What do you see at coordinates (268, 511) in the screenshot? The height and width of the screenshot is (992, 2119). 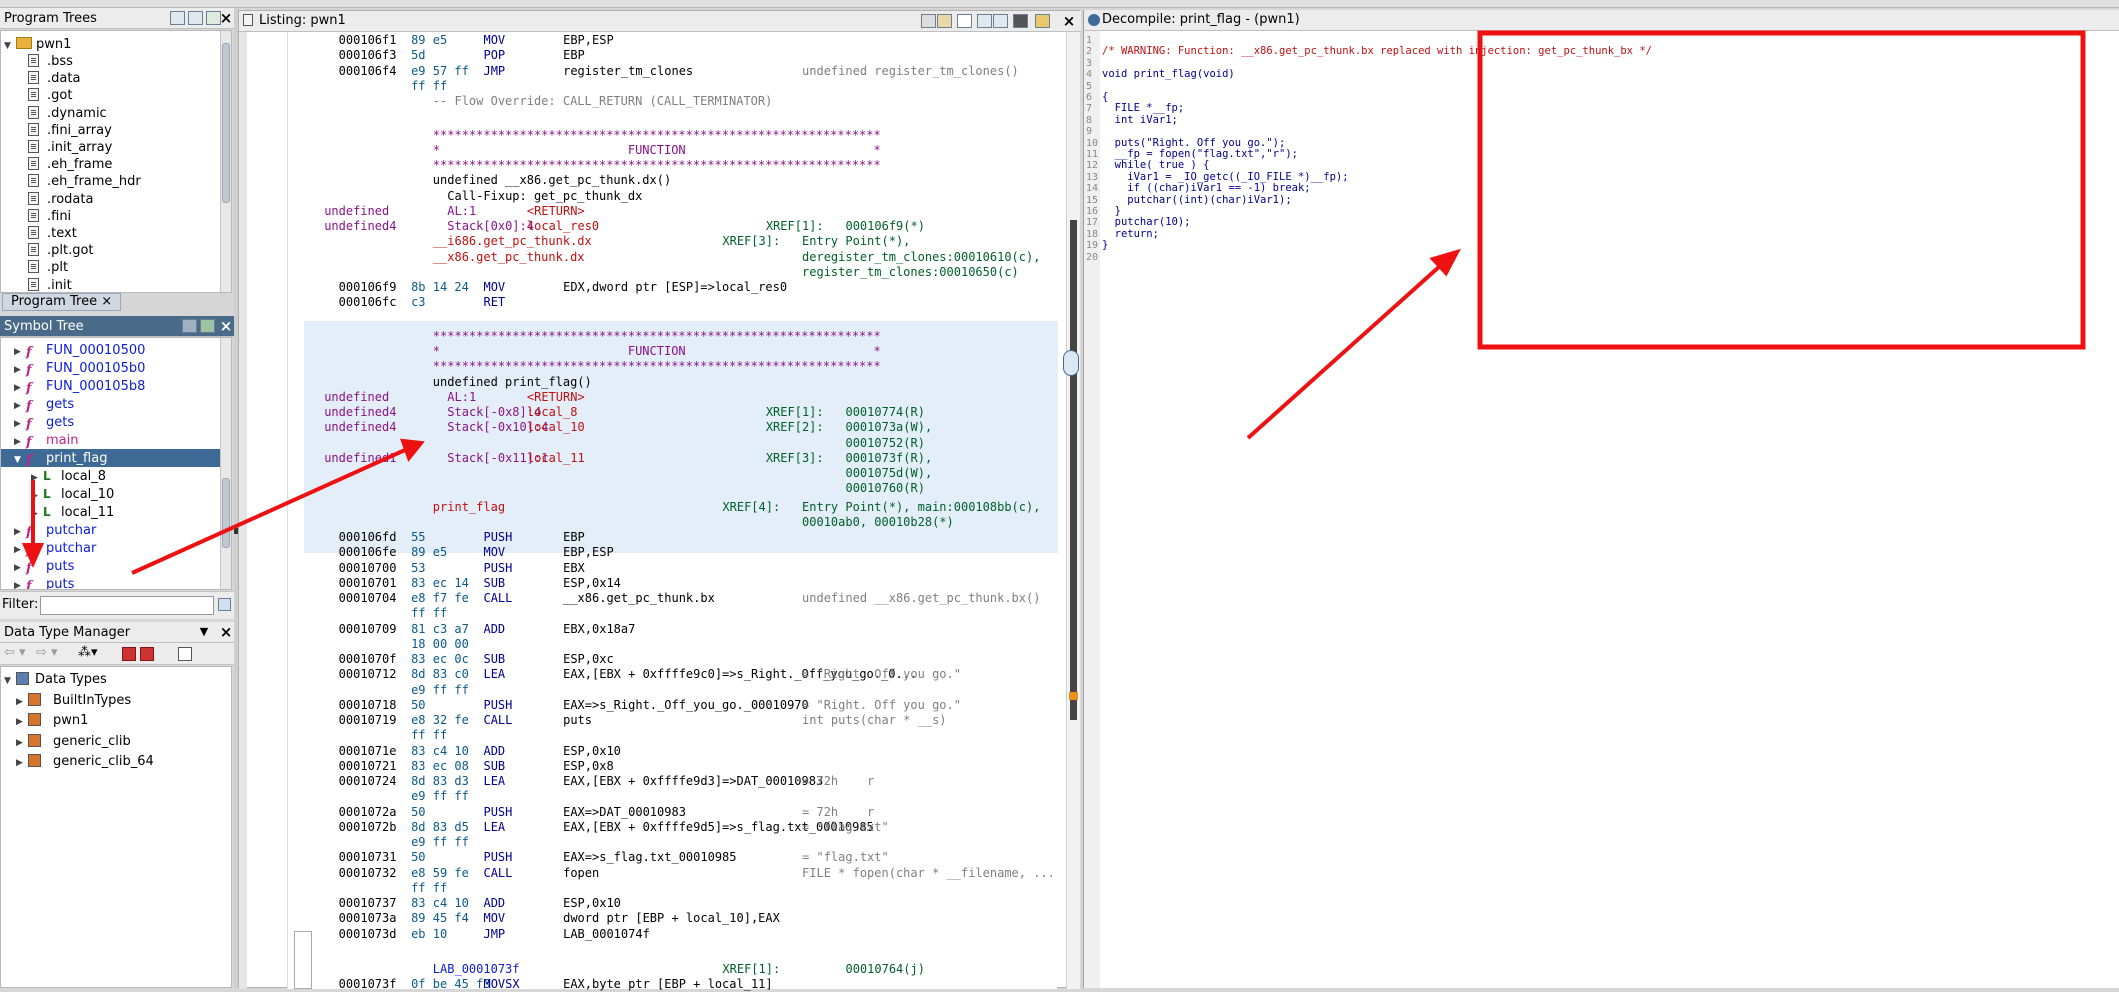 I see `arrow-to-listing` at bounding box center [268, 511].